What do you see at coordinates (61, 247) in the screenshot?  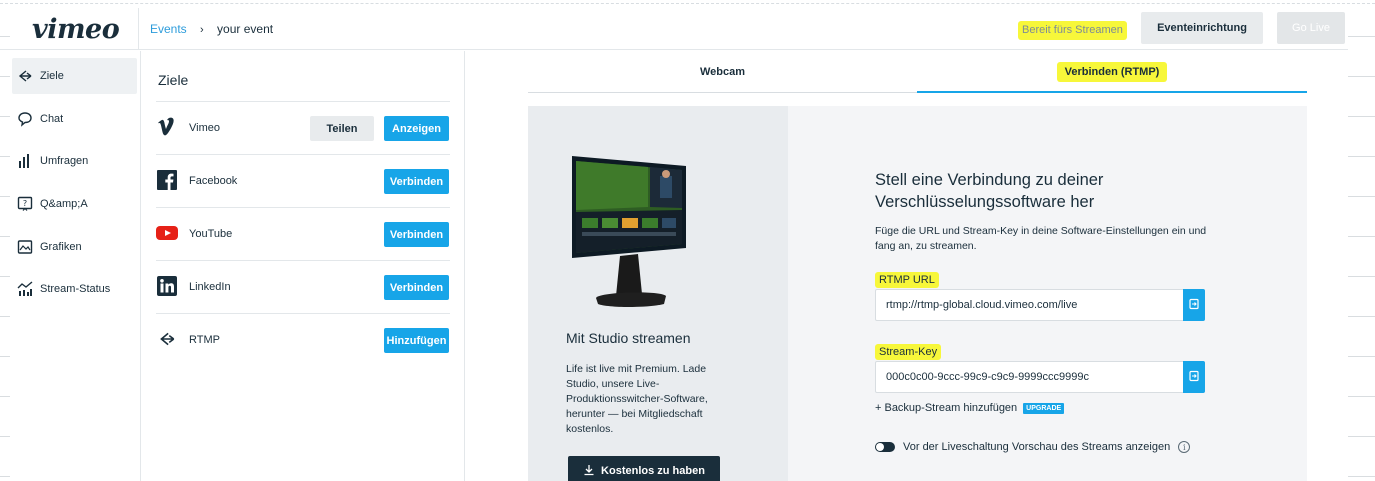 I see `sidebar-item-label: Grafiken` at bounding box center [61, 247].